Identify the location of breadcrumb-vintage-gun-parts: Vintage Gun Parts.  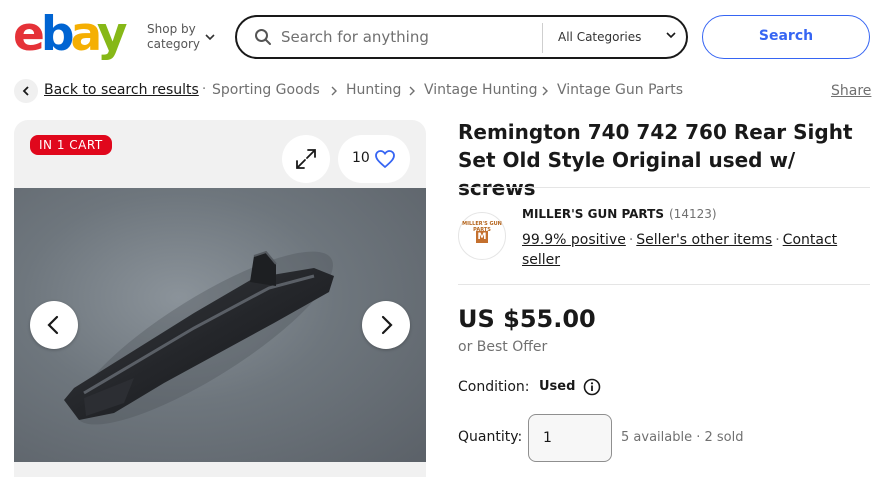
(620, 90).